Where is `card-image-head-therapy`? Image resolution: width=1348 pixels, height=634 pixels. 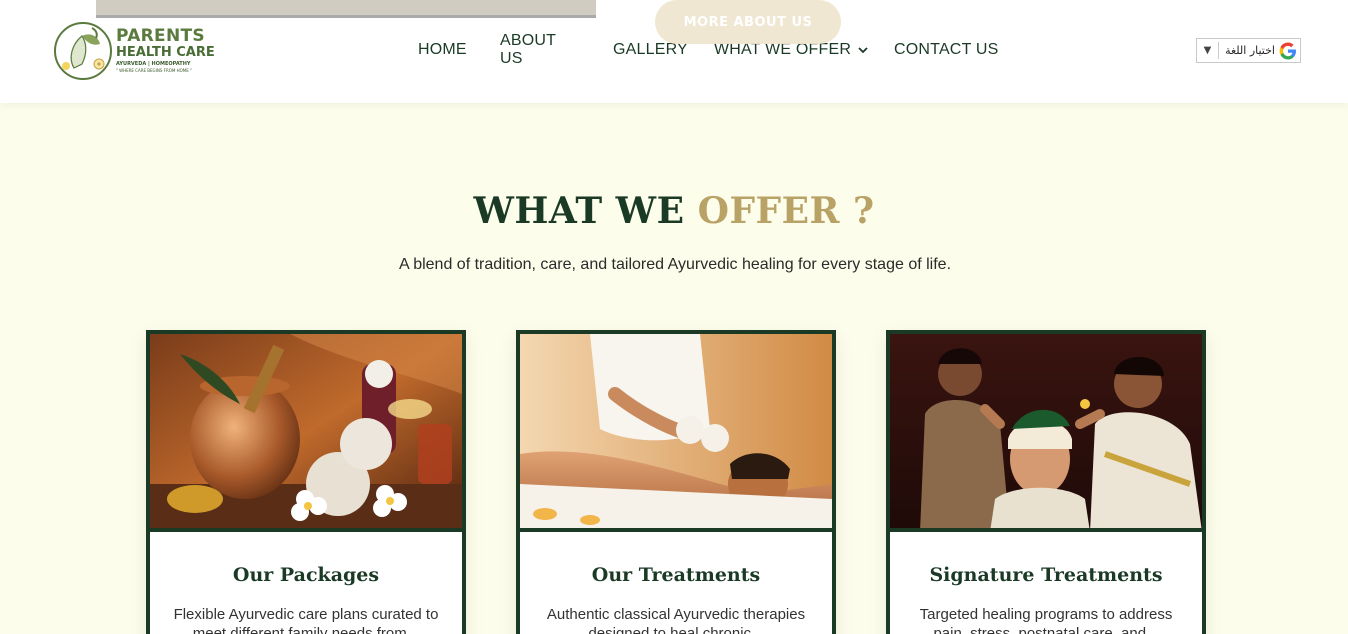 card-image-head-therapy is located at coordinates (1046, 433).